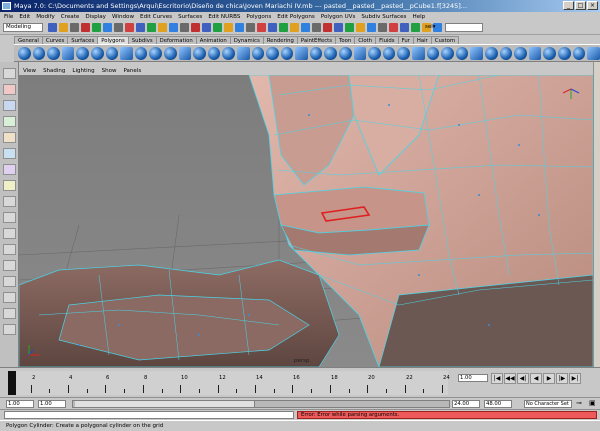  I want to click on current-frame-marker, so click(12, 383).